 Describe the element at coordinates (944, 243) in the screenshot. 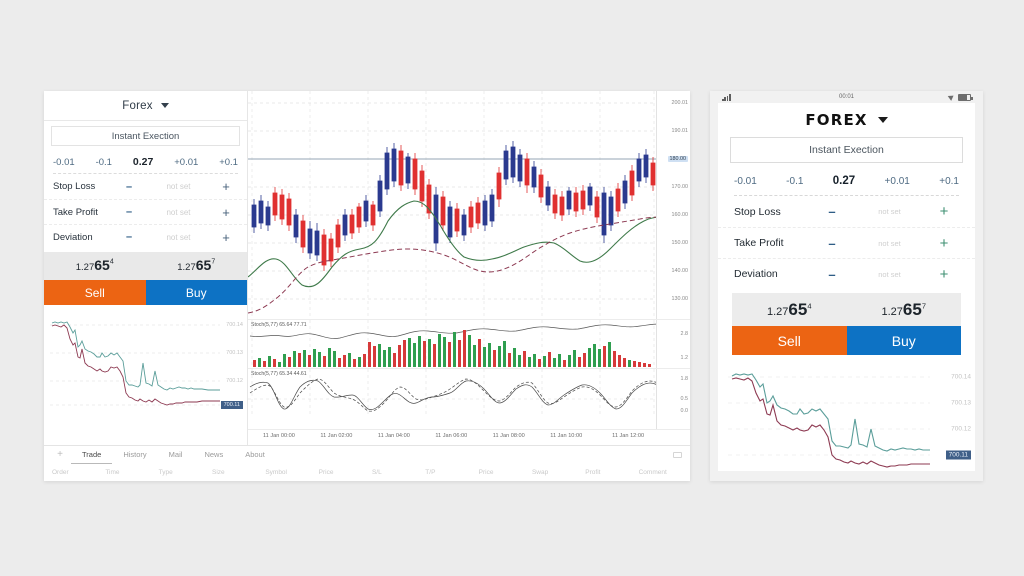

I see `mobile-take-profit-plus-button: +` at that location.